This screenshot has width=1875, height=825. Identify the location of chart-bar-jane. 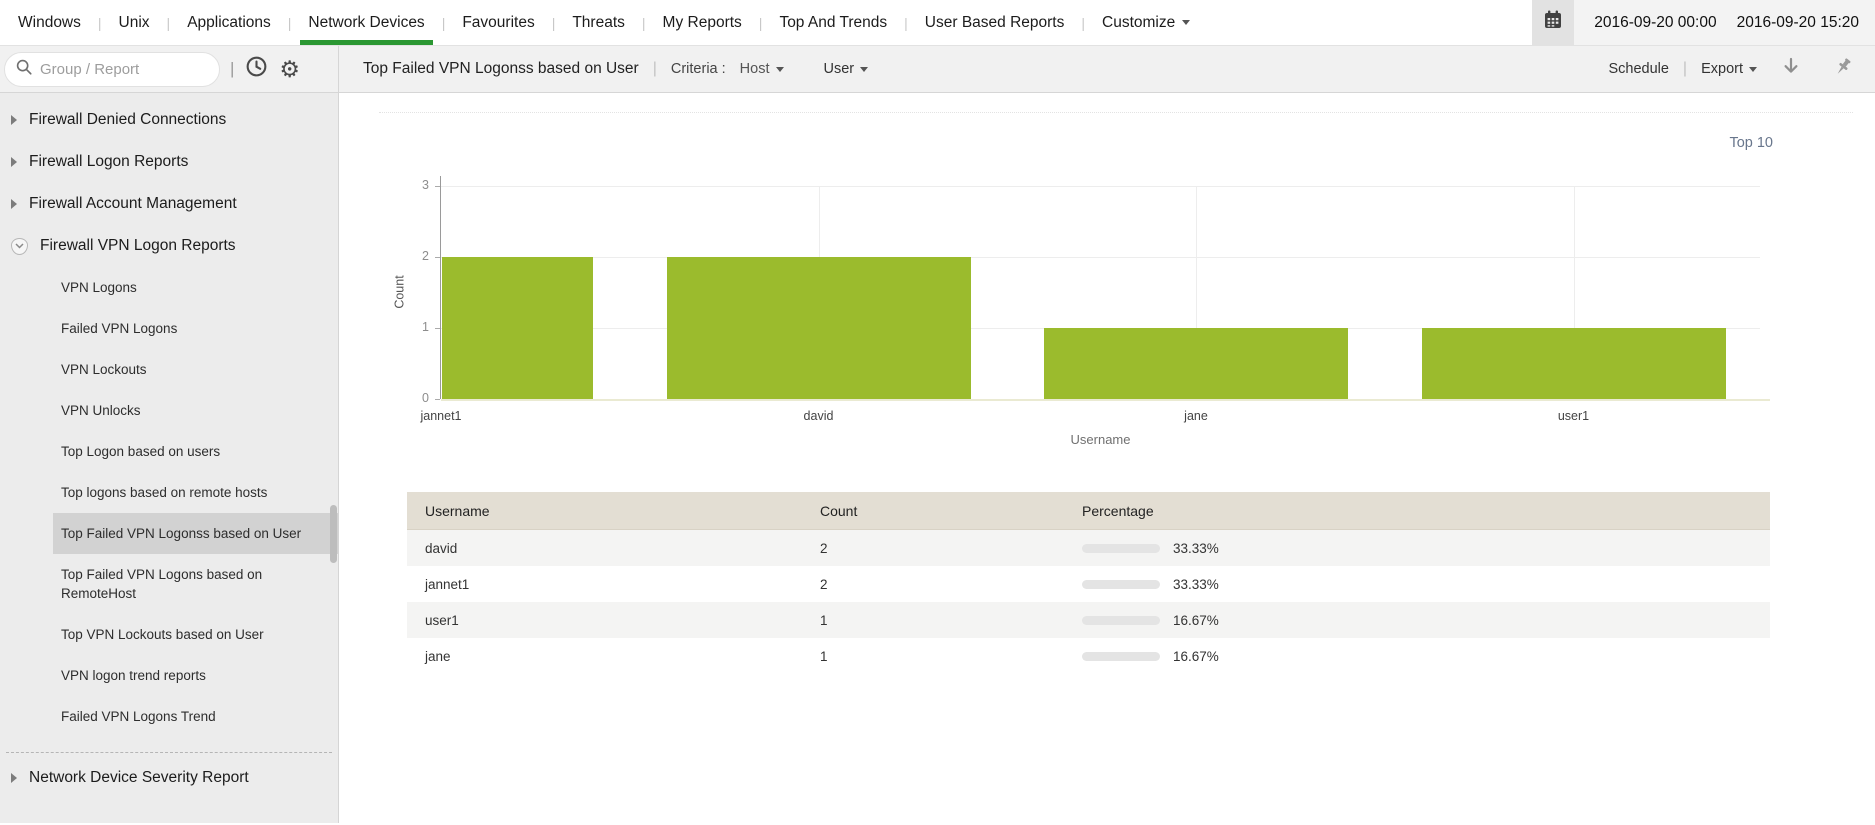
(1196, 363).